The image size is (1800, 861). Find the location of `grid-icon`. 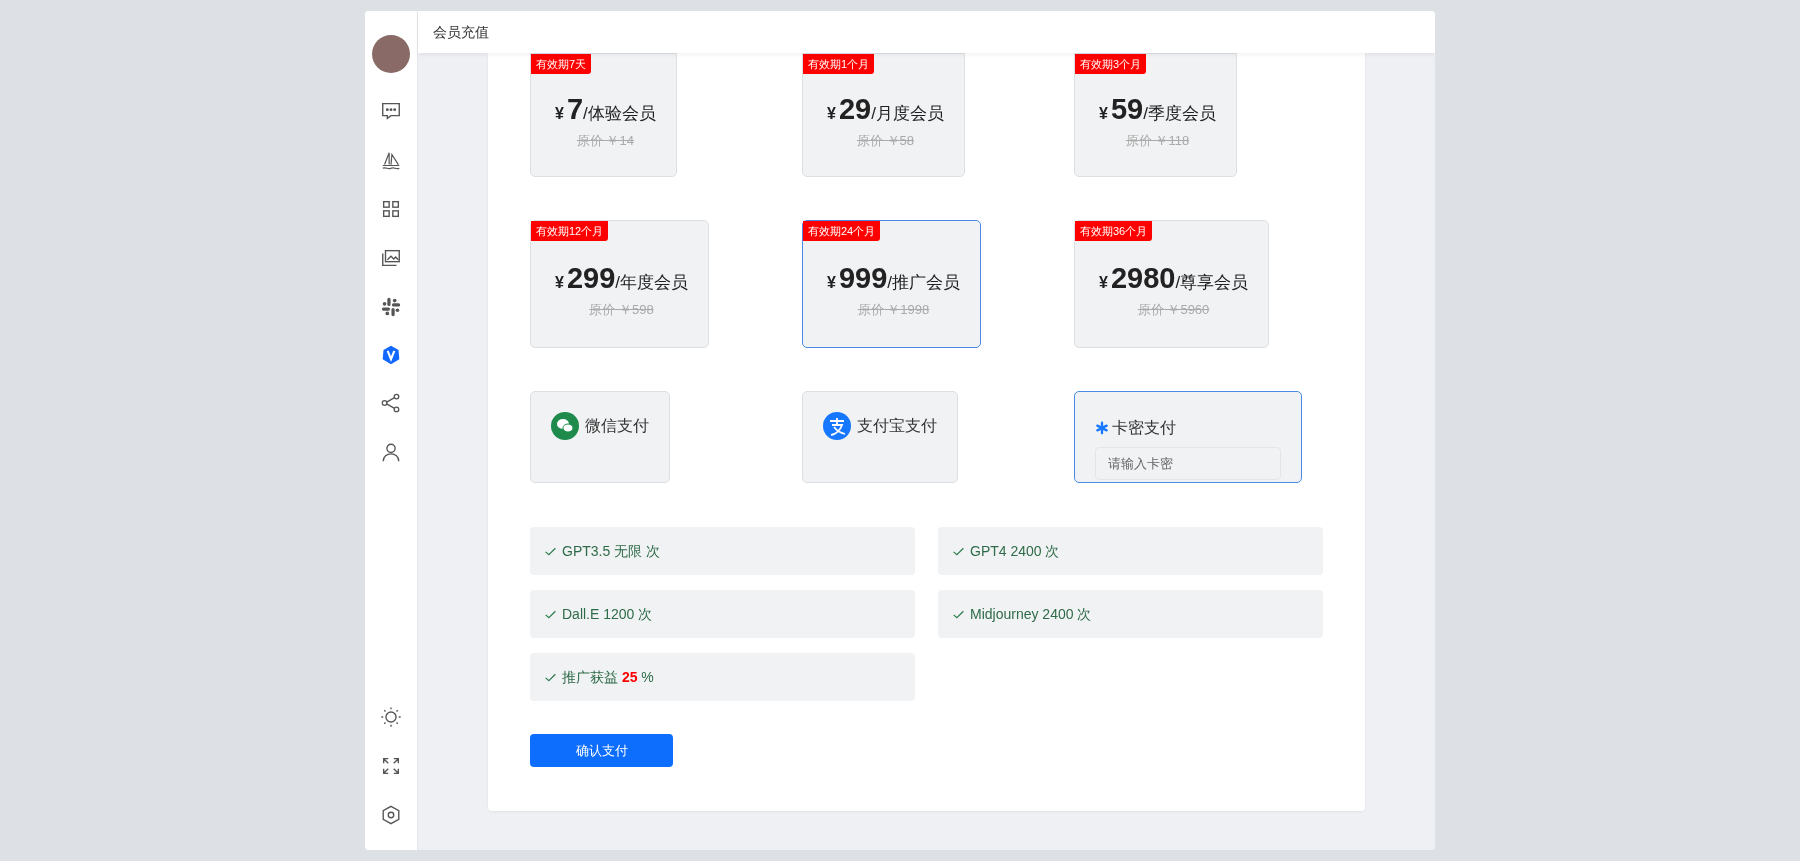

grid-icon is located at coordinates (391, 209).